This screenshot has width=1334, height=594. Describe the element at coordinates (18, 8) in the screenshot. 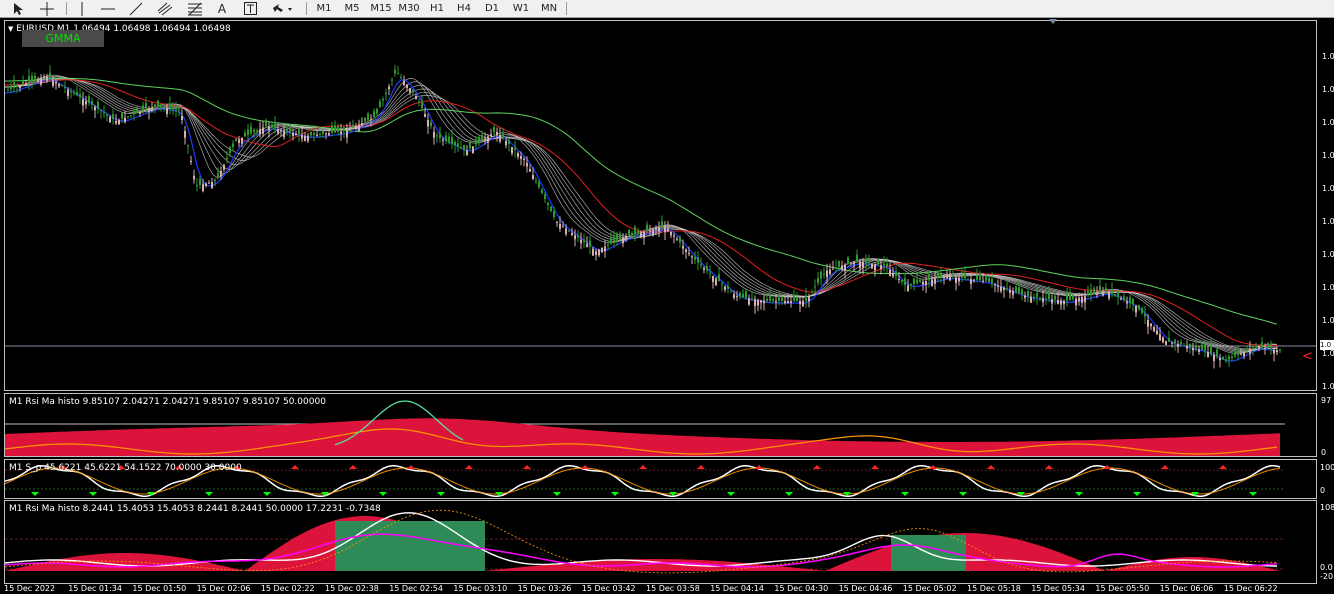

I see `cursor-icon` at that location.